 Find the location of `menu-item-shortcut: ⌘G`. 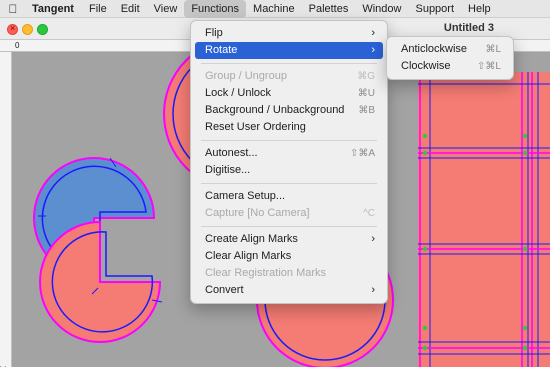

menu-item-shortcut: ⌘G is located at coordinates (366, 76).